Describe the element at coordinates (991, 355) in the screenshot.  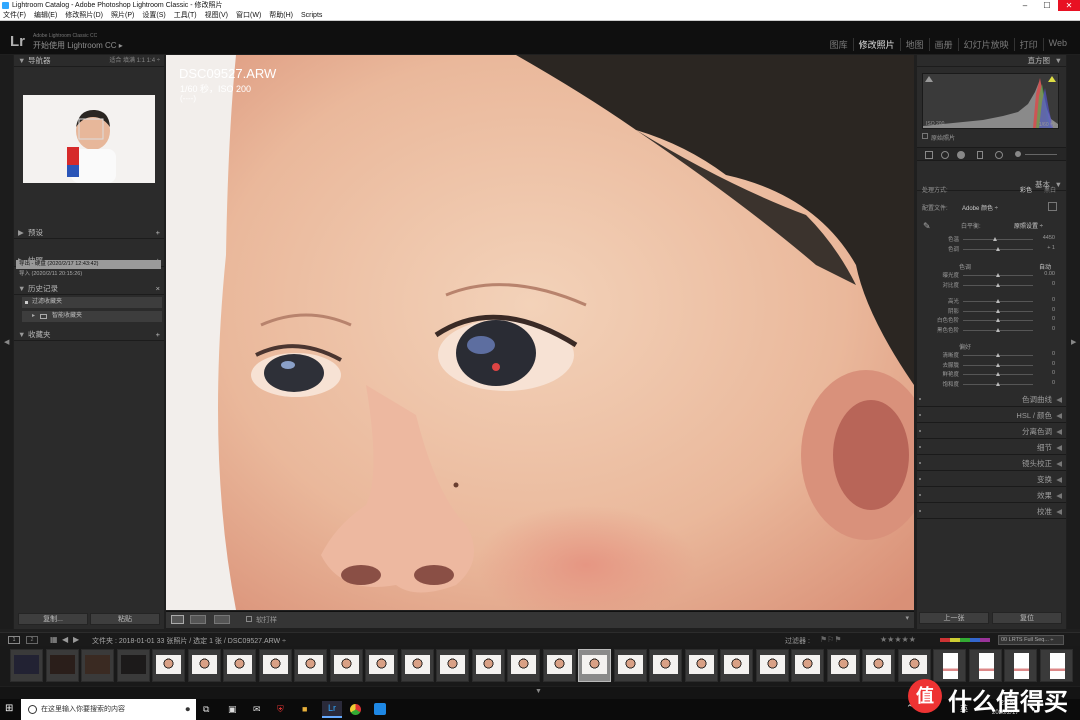
I see `presence-slider: 清晰度 0` at that location.